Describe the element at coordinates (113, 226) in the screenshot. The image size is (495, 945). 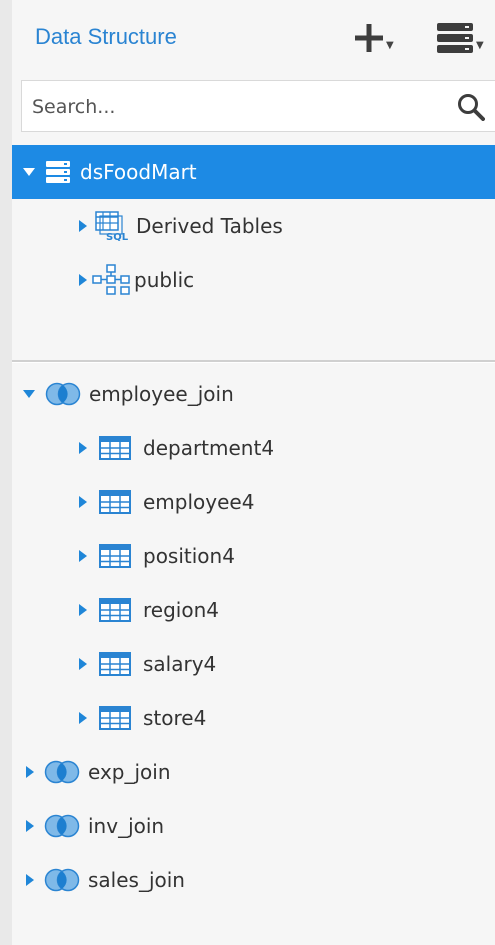
I see `sql-tables-icon: SQL` at that location.